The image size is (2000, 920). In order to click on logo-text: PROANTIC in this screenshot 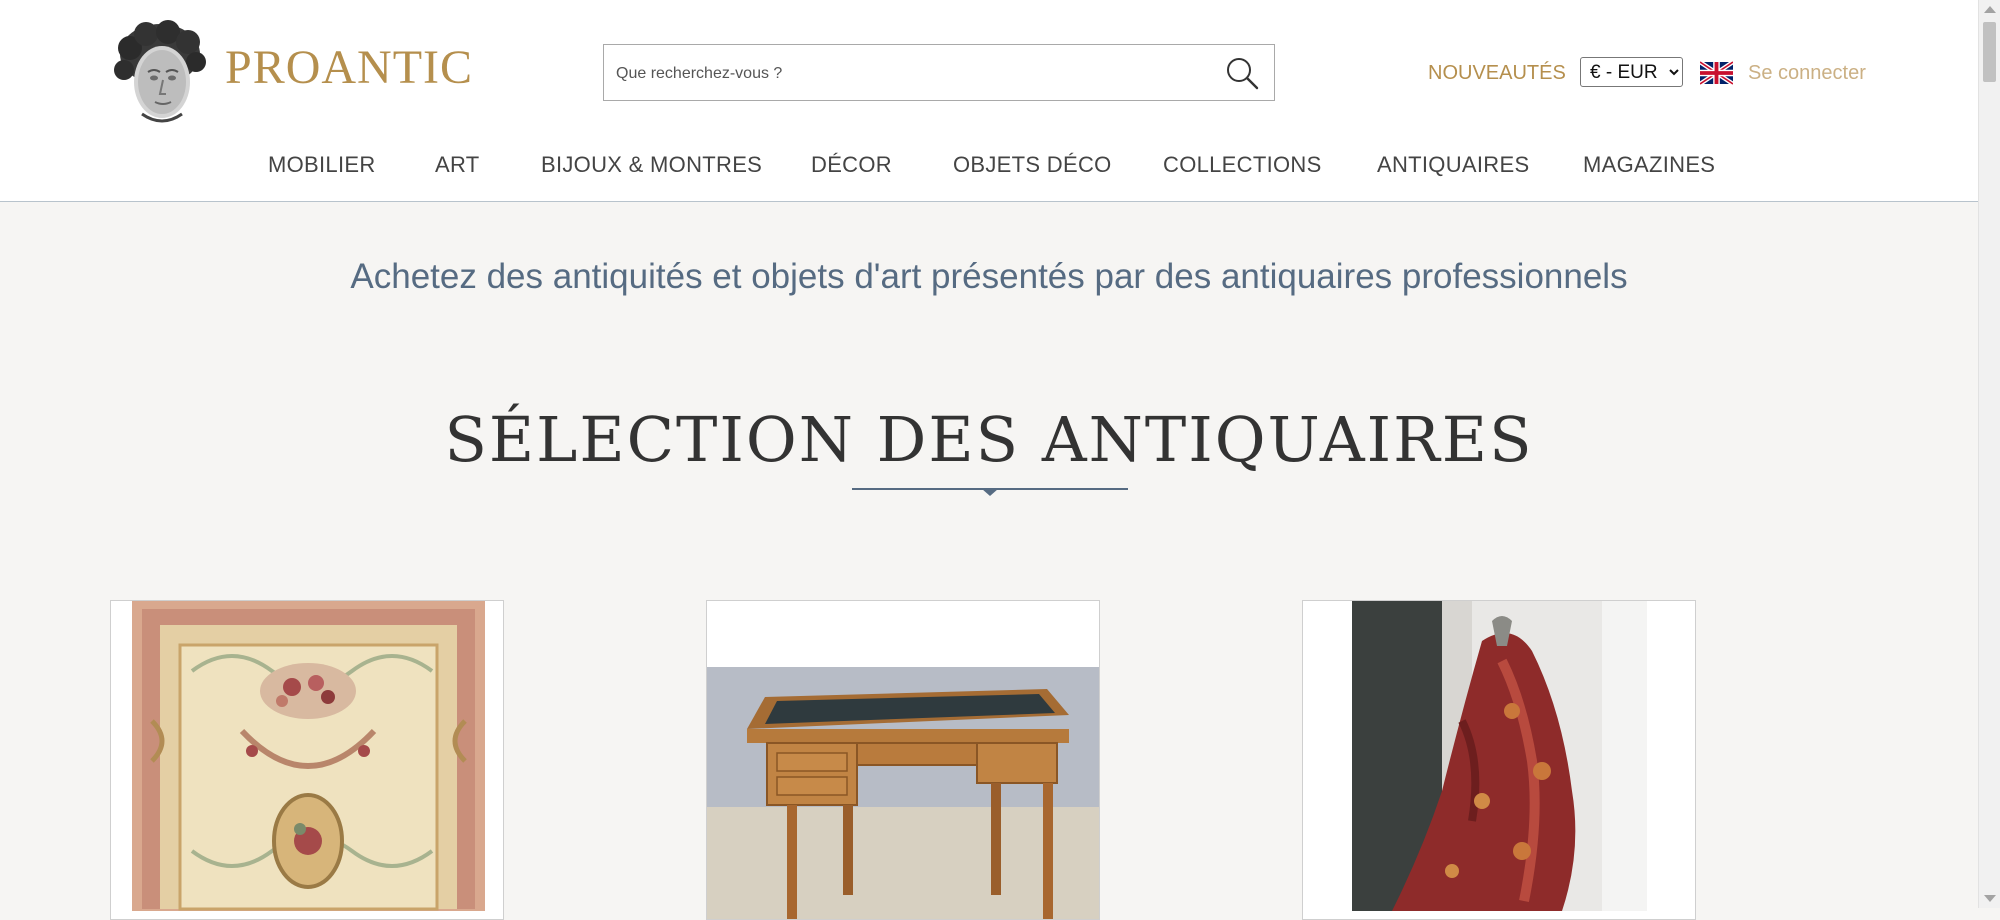, I will do `click(349, 68)`.